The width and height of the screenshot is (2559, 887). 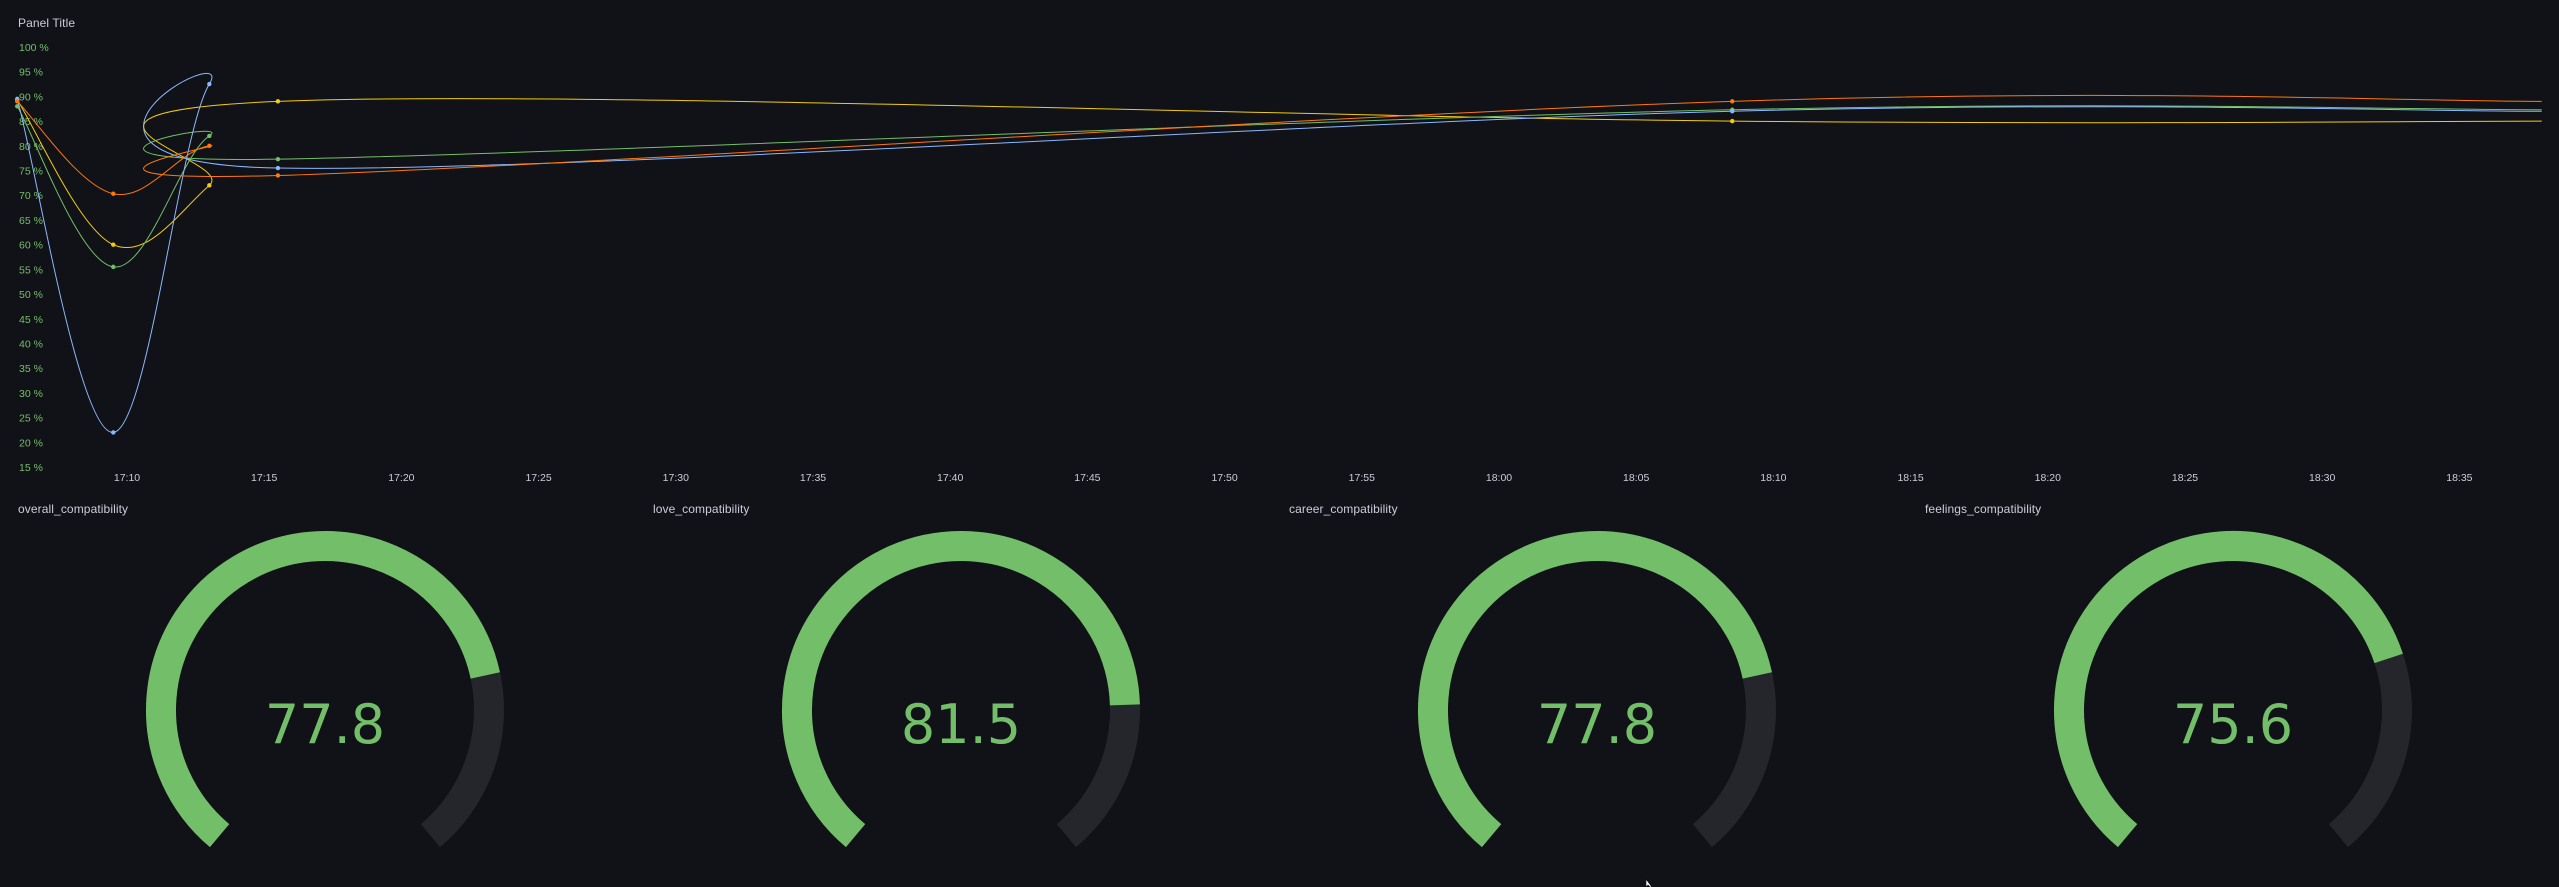 What do you see at coordinates (31, 394) in the screenshot?
I see `y-tick-label: 30 %` at bounding box center [31, 394].